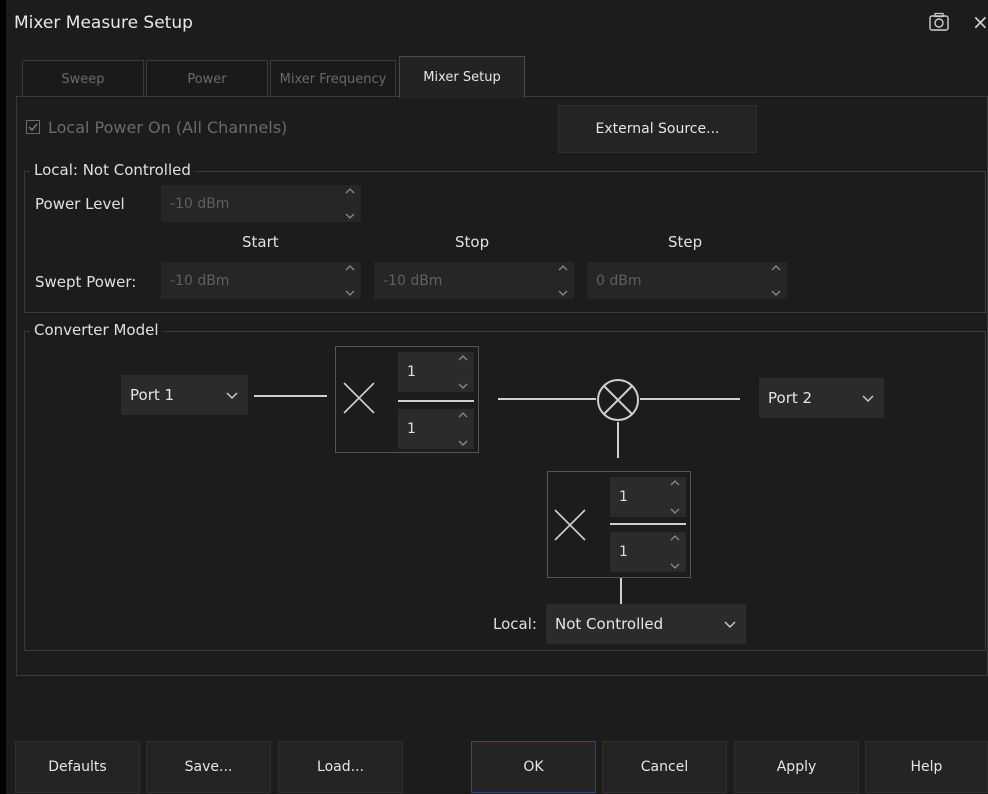  Describe the element at coordinates (776, 280) in the screenshot. I see `swept-step-stepper` at that location.